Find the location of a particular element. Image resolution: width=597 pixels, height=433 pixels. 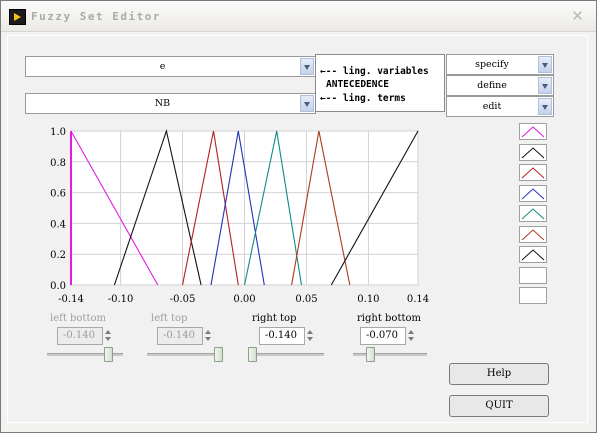

left-top-slider-track is located at coordinates (185, 354).